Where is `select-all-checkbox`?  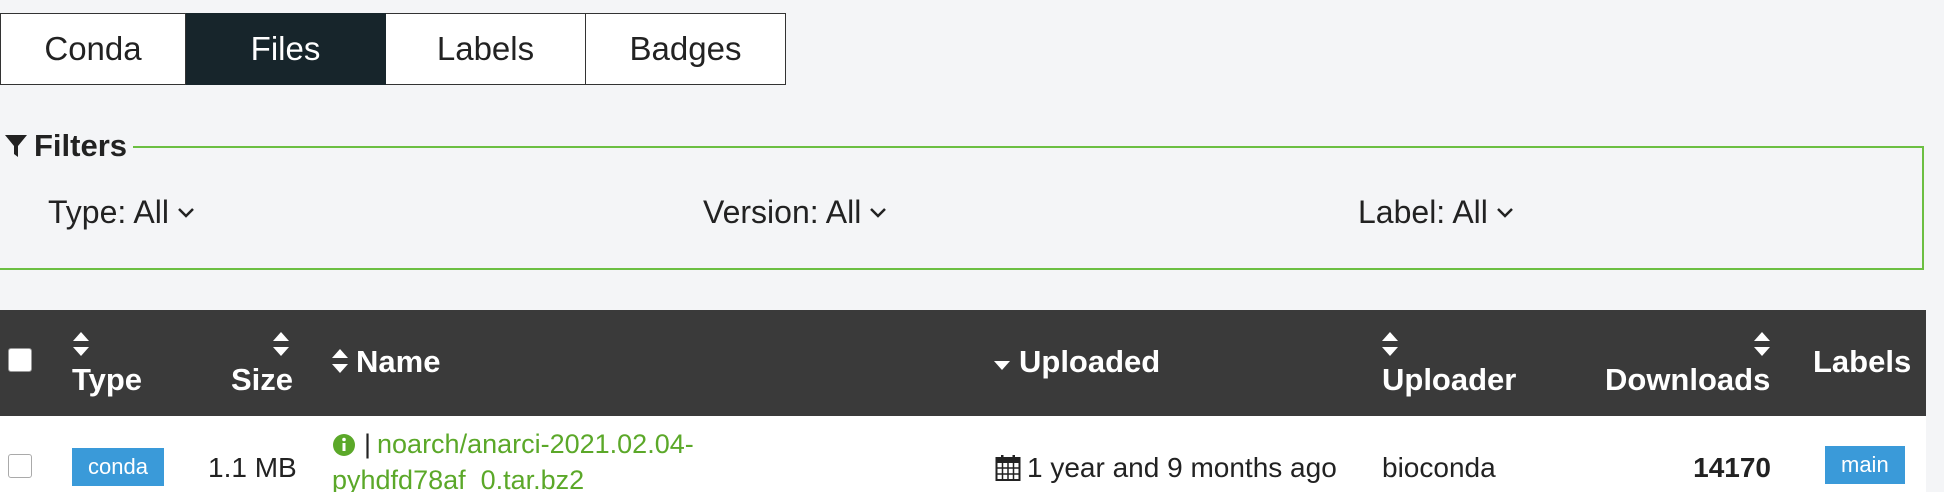 select-all-checkbox is located at coordinates (20, 360).